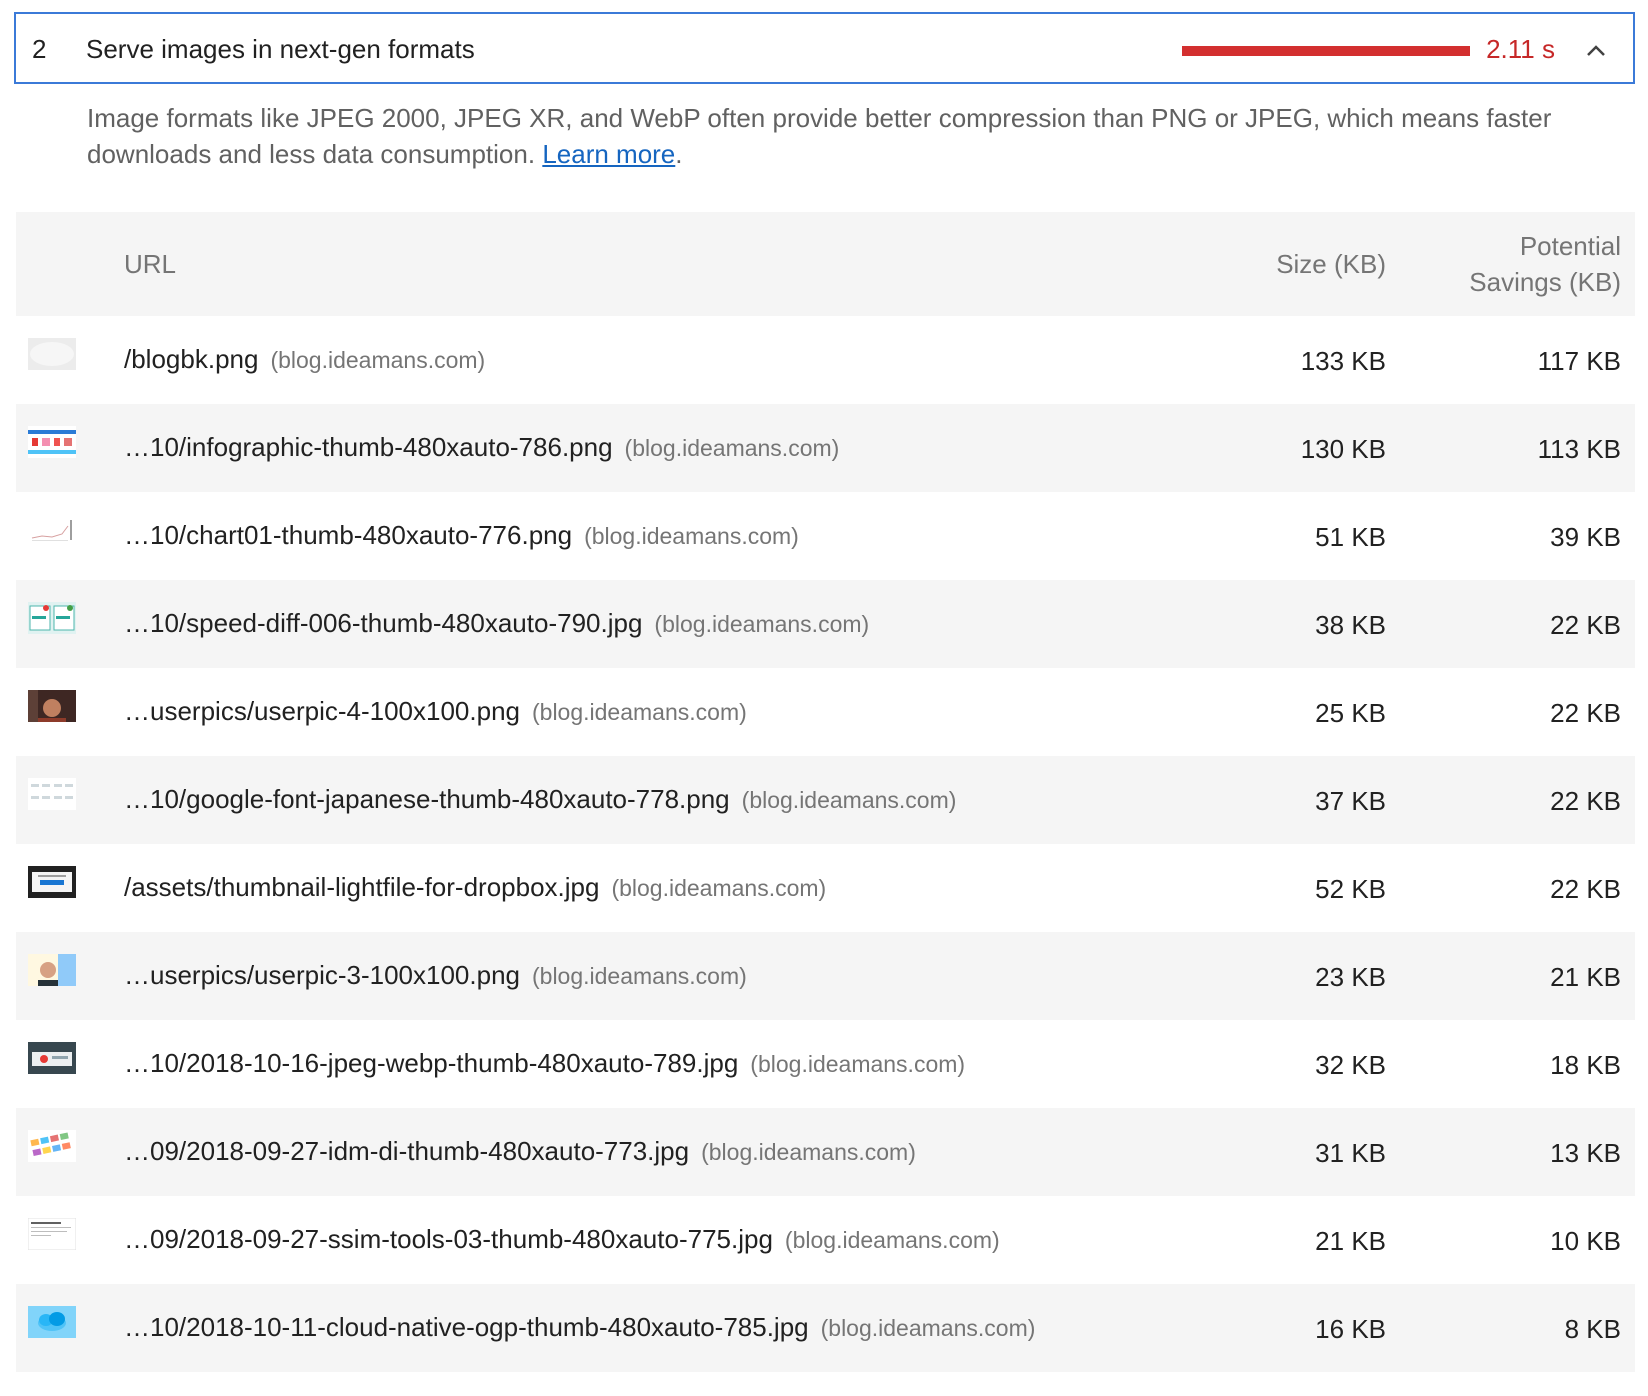 Image resolution: width=1648 pixels, height=1396 pixels. I want to click on size-cell: 51 KB, so click(1350, 537).